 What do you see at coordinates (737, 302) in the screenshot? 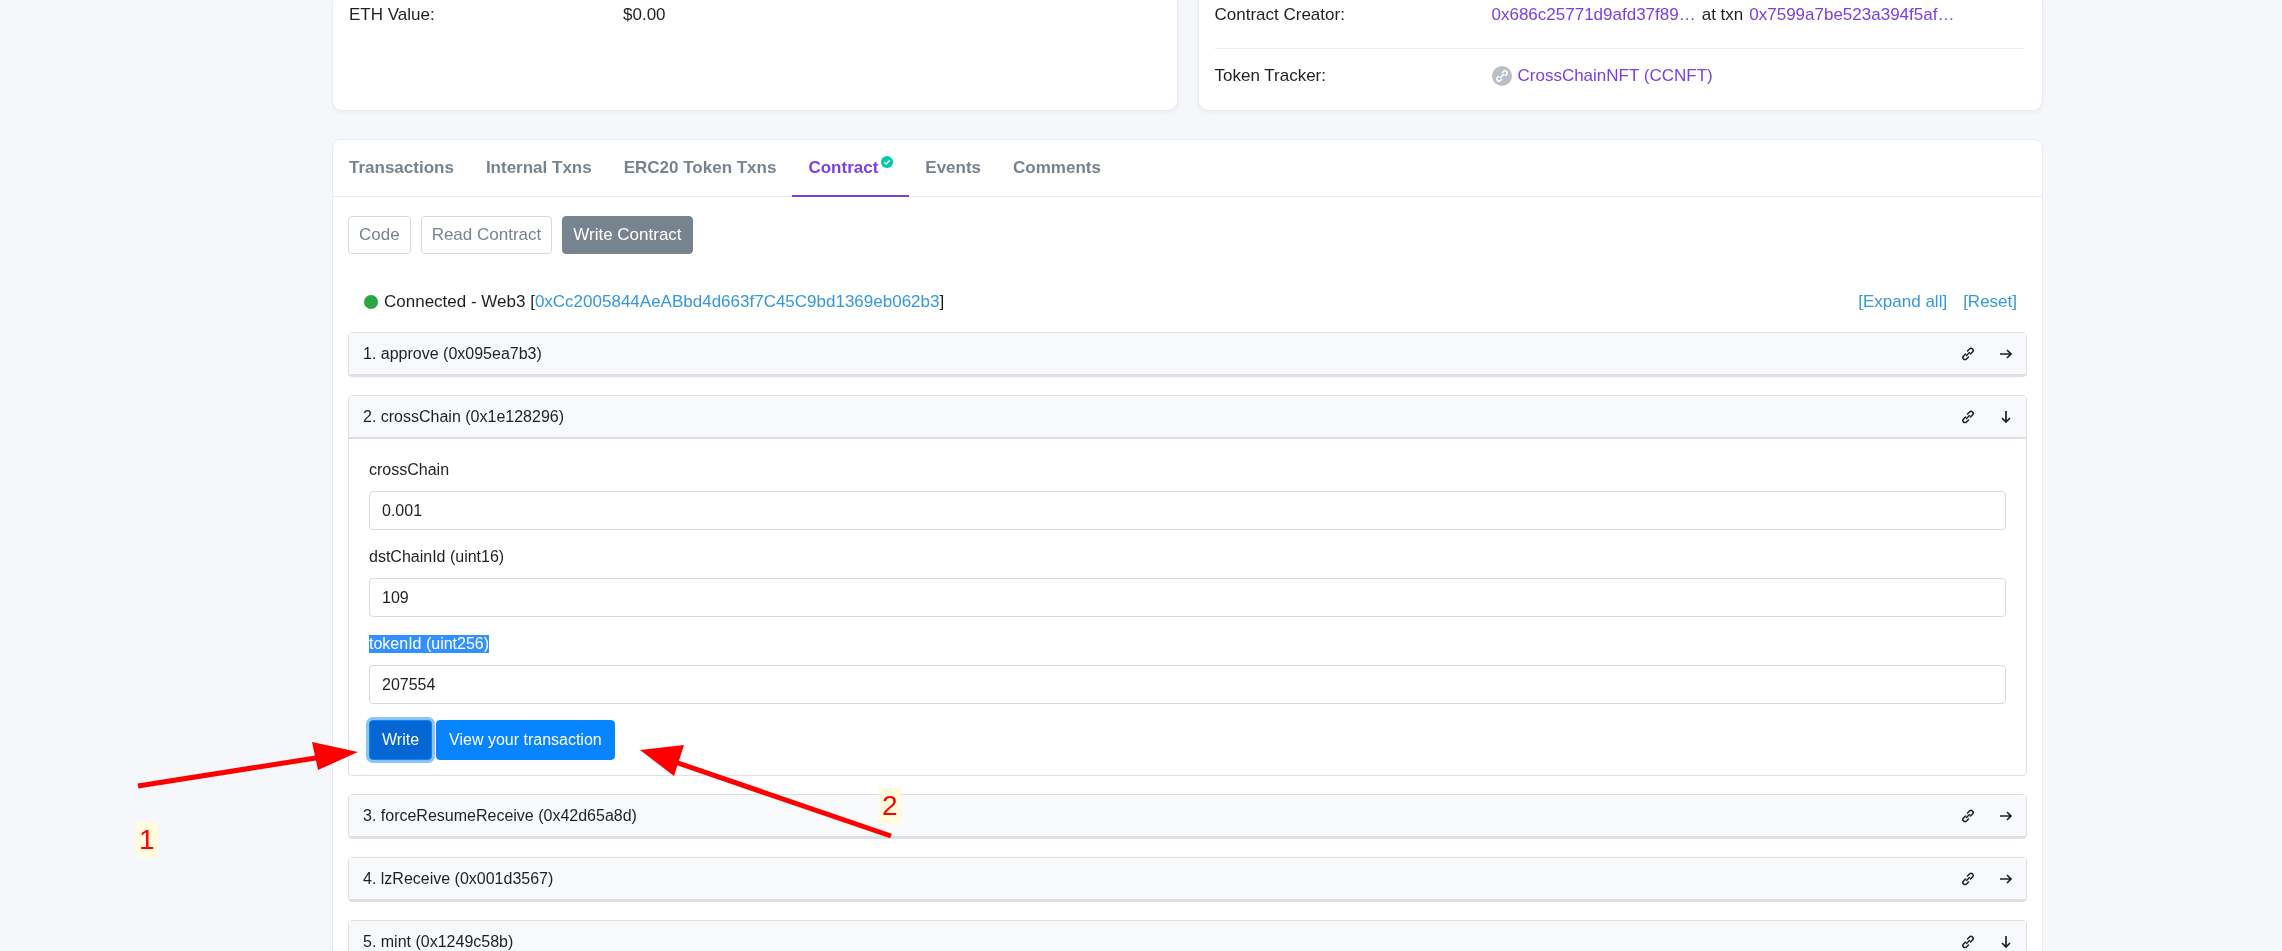
I see `wallet-address-link: 0xCc2005844AeABbd4d663f7C45C9bd1369eb062b3` at bounding box center [737, 302].